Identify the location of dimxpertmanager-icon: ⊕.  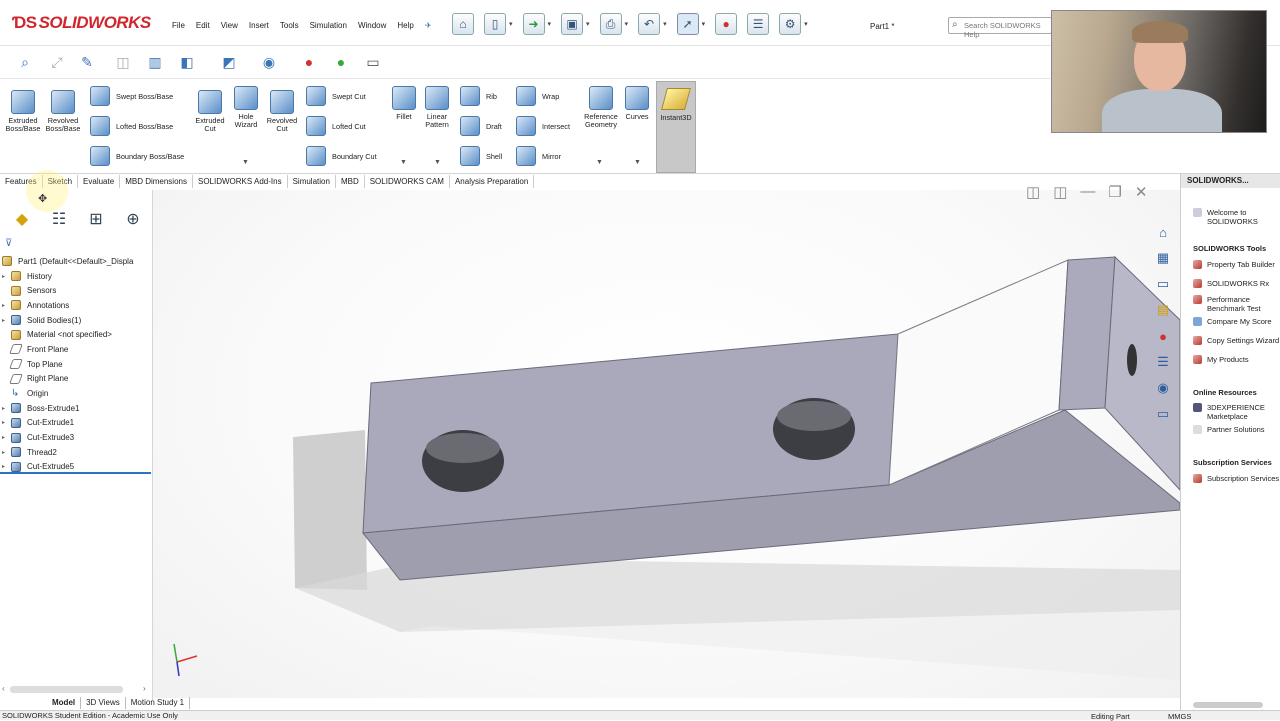
(133, 219).